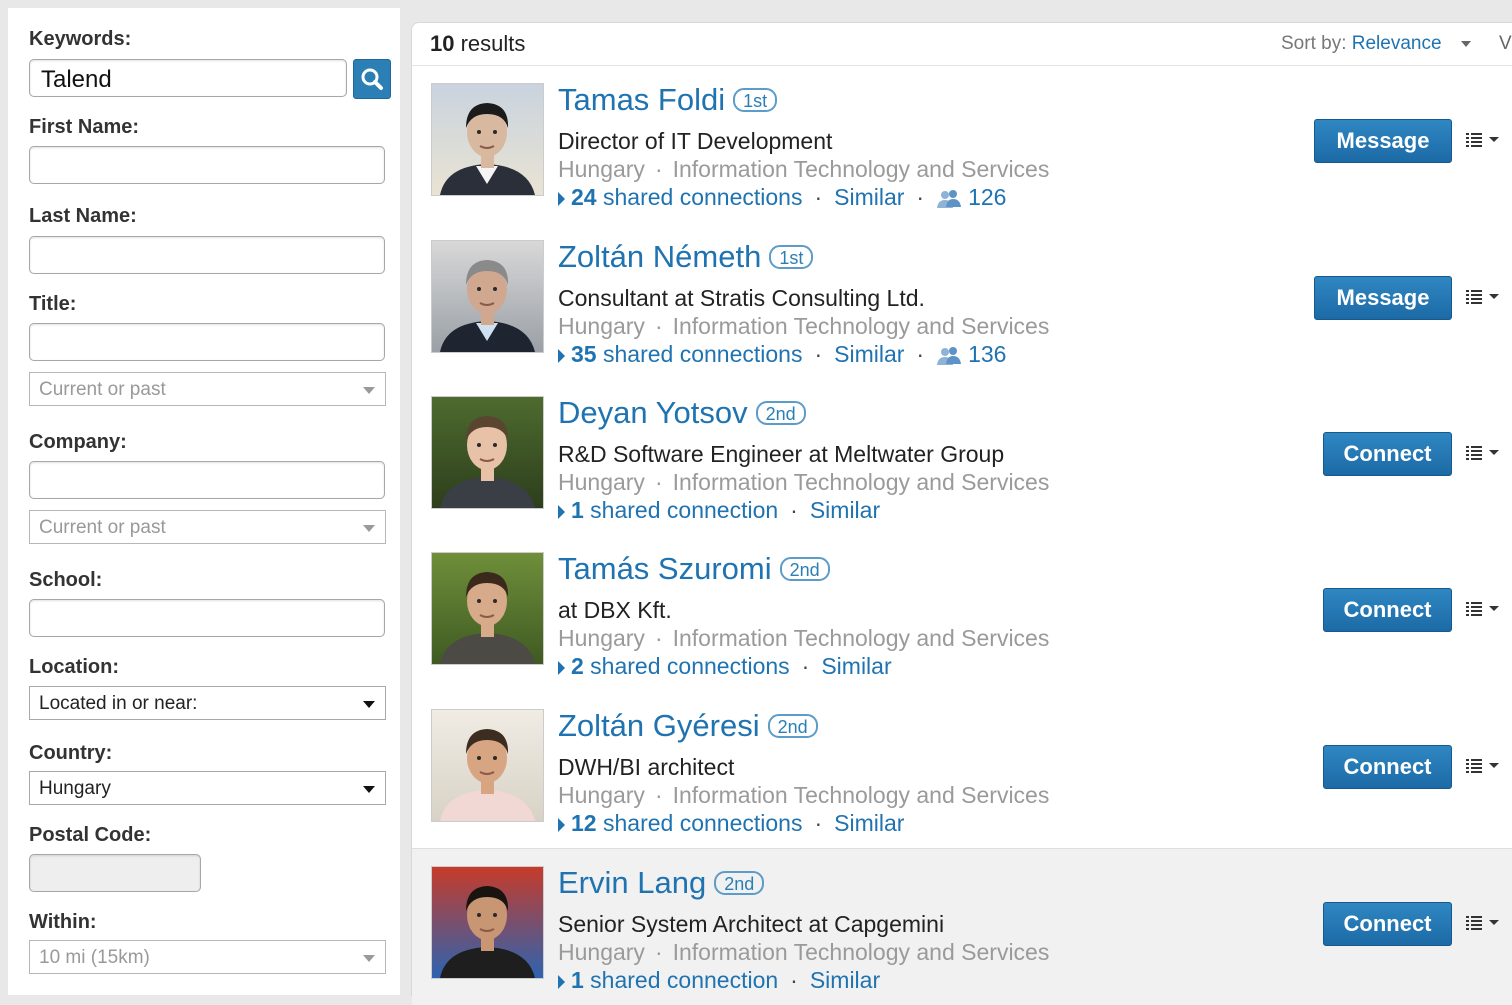 This screenshot has height=1005, width=1512. Describe the element at coordinates (686, 823) in the screenshot. I see `shared-connections-link: 12 shared connections` at that location.